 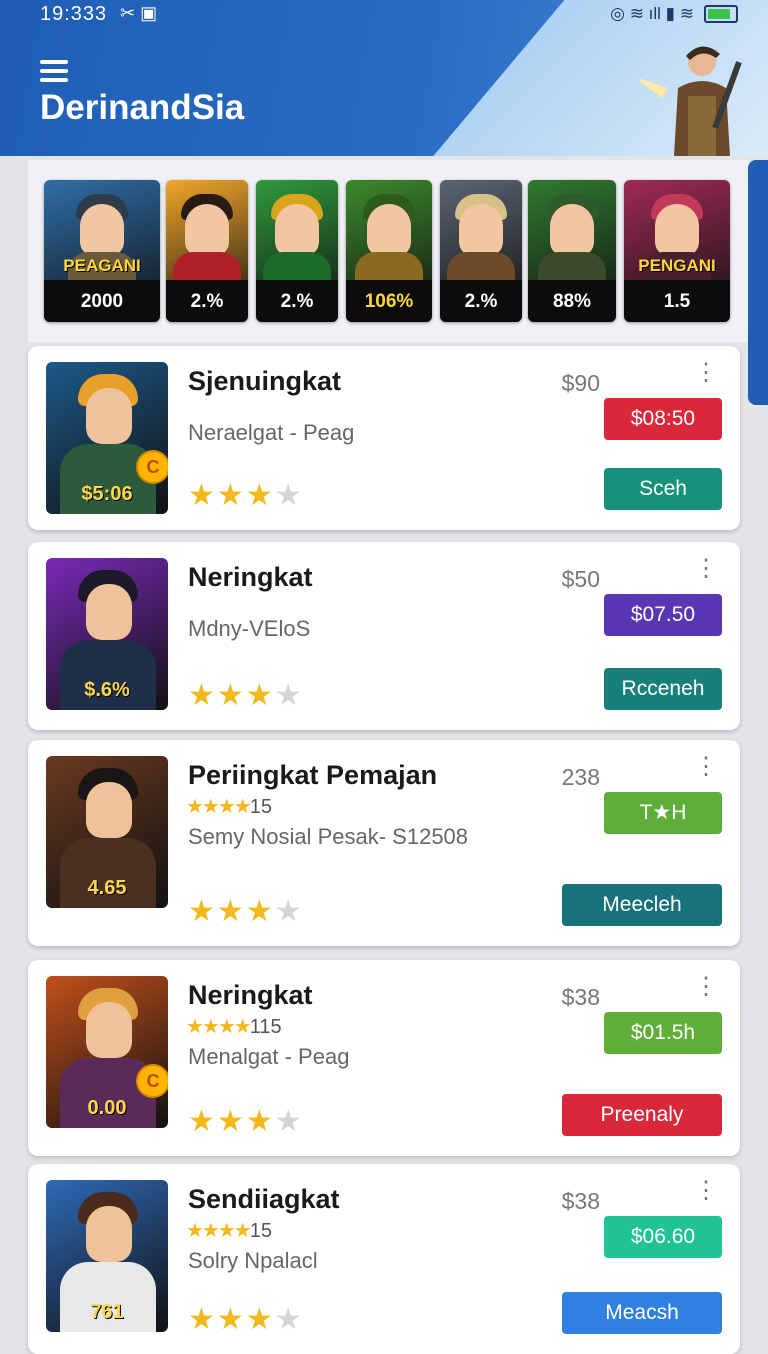 I want to click on featured-carousel: PEAGANI 2000 2.% 2.% 106% 2.% 88% PENGANI 1.5, so click(x=388, y=251).